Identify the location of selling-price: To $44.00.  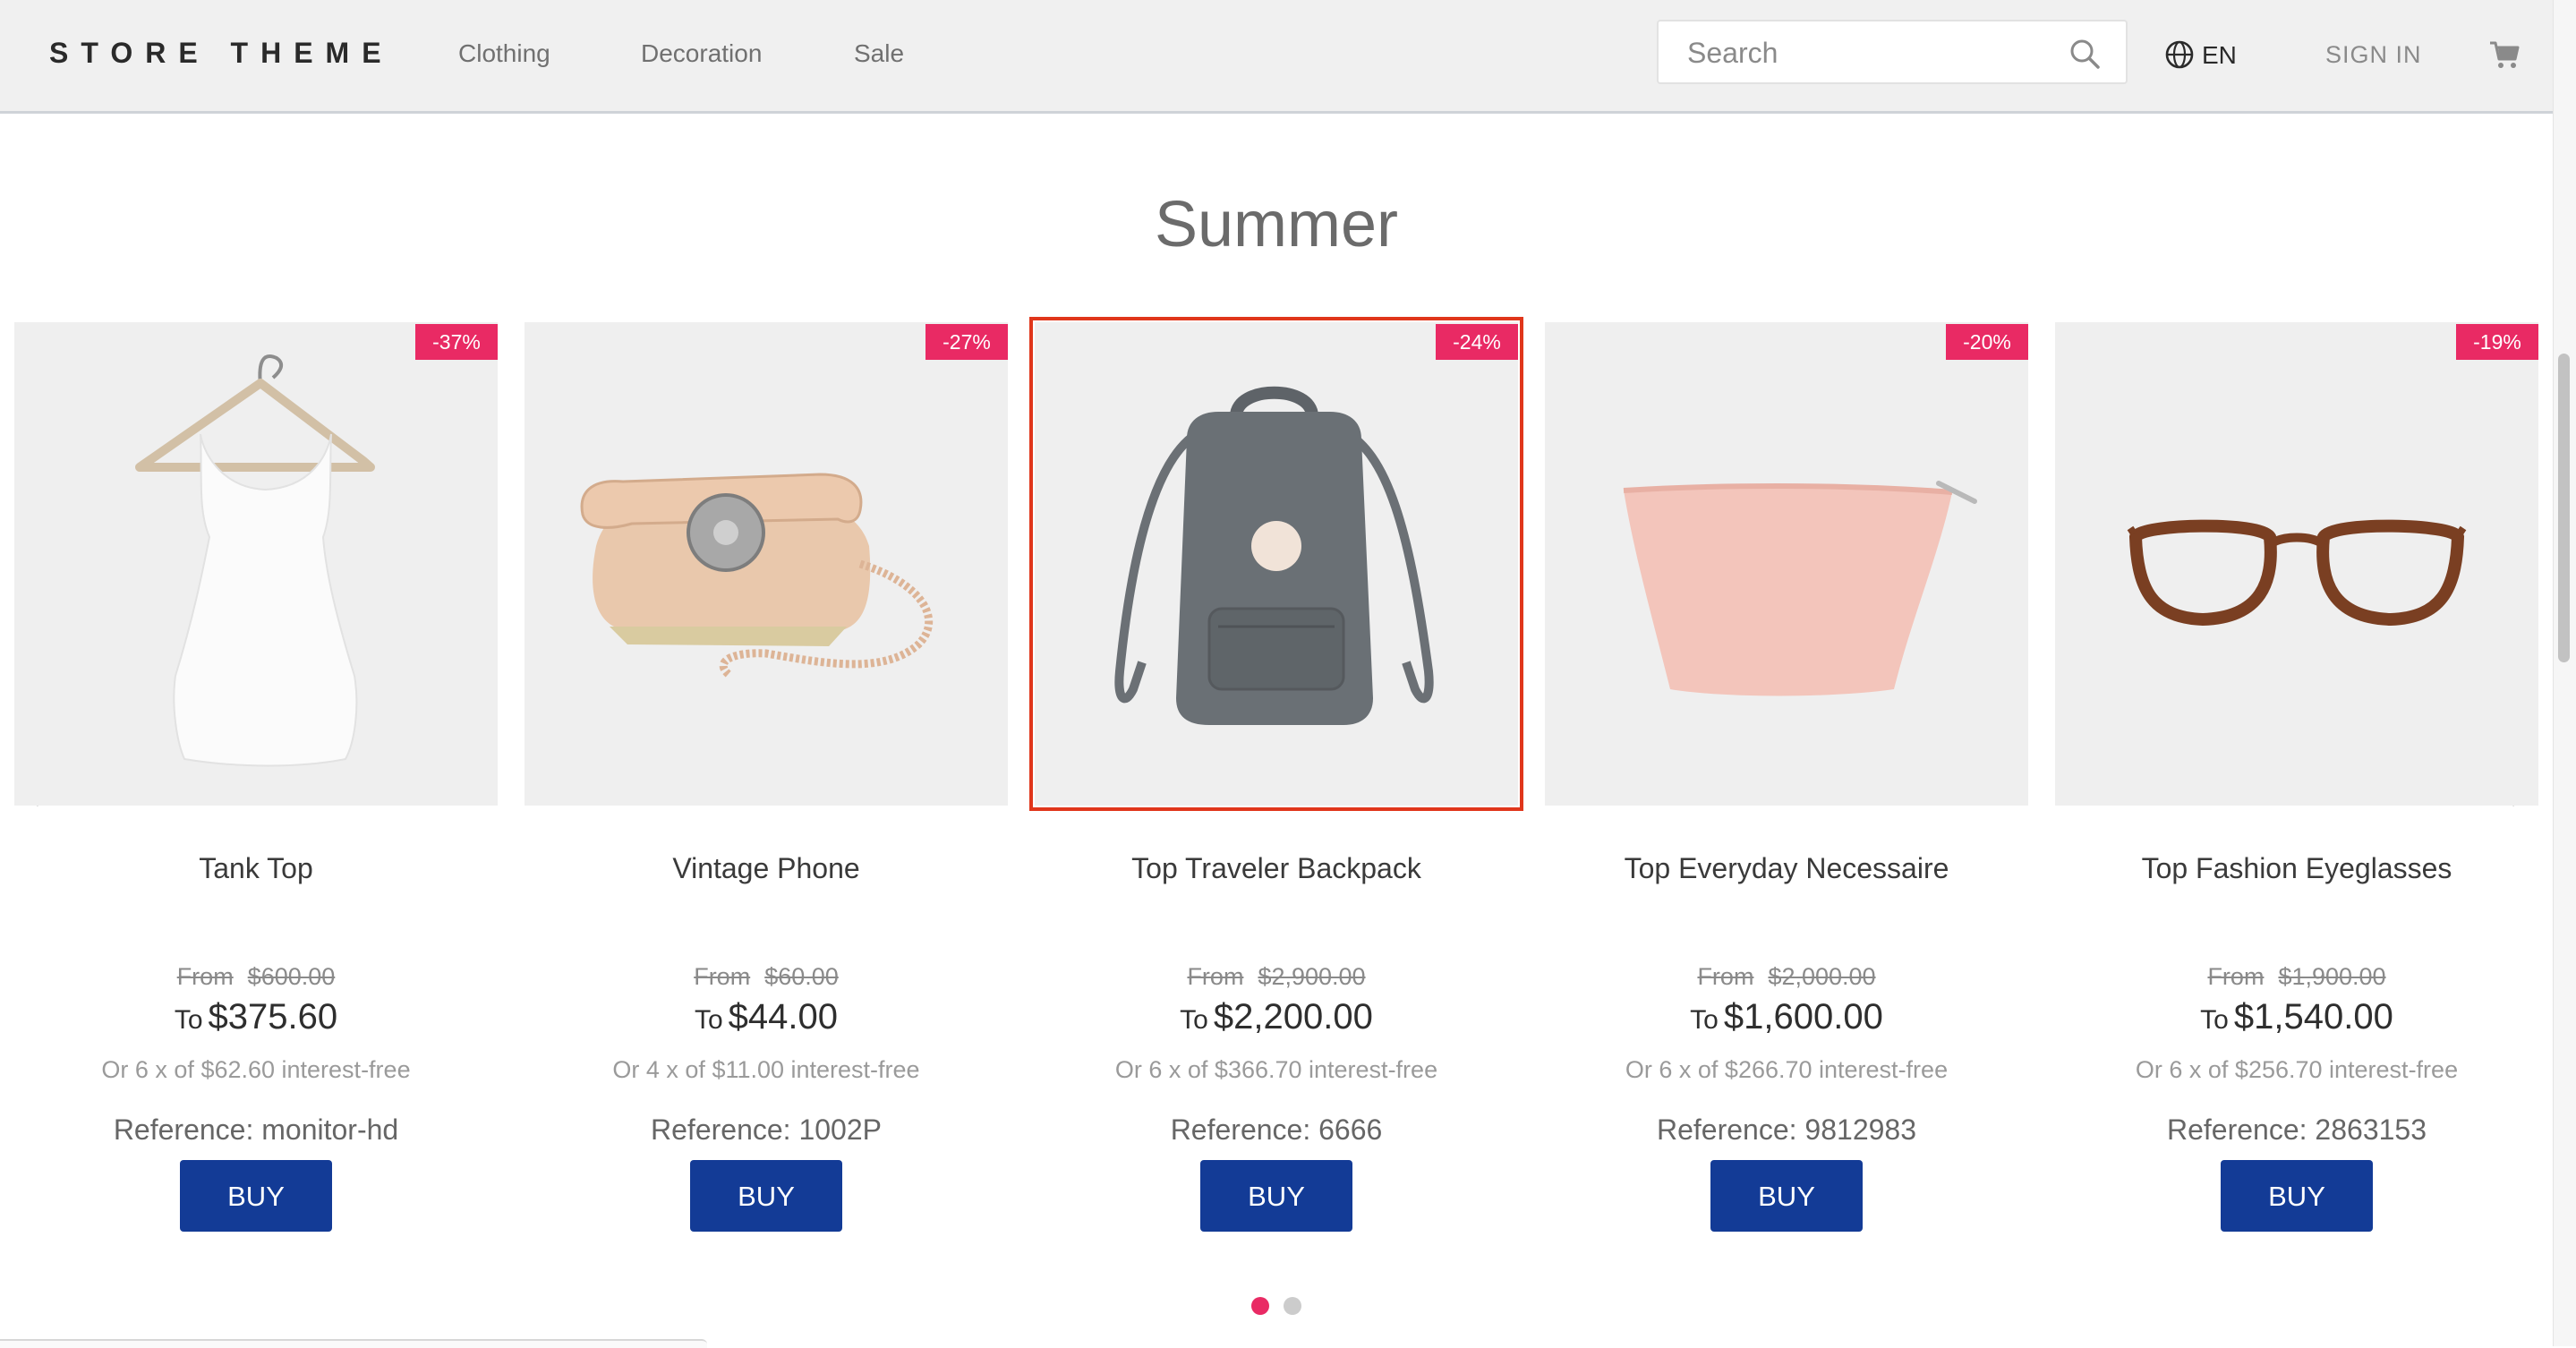
(766, 1017).